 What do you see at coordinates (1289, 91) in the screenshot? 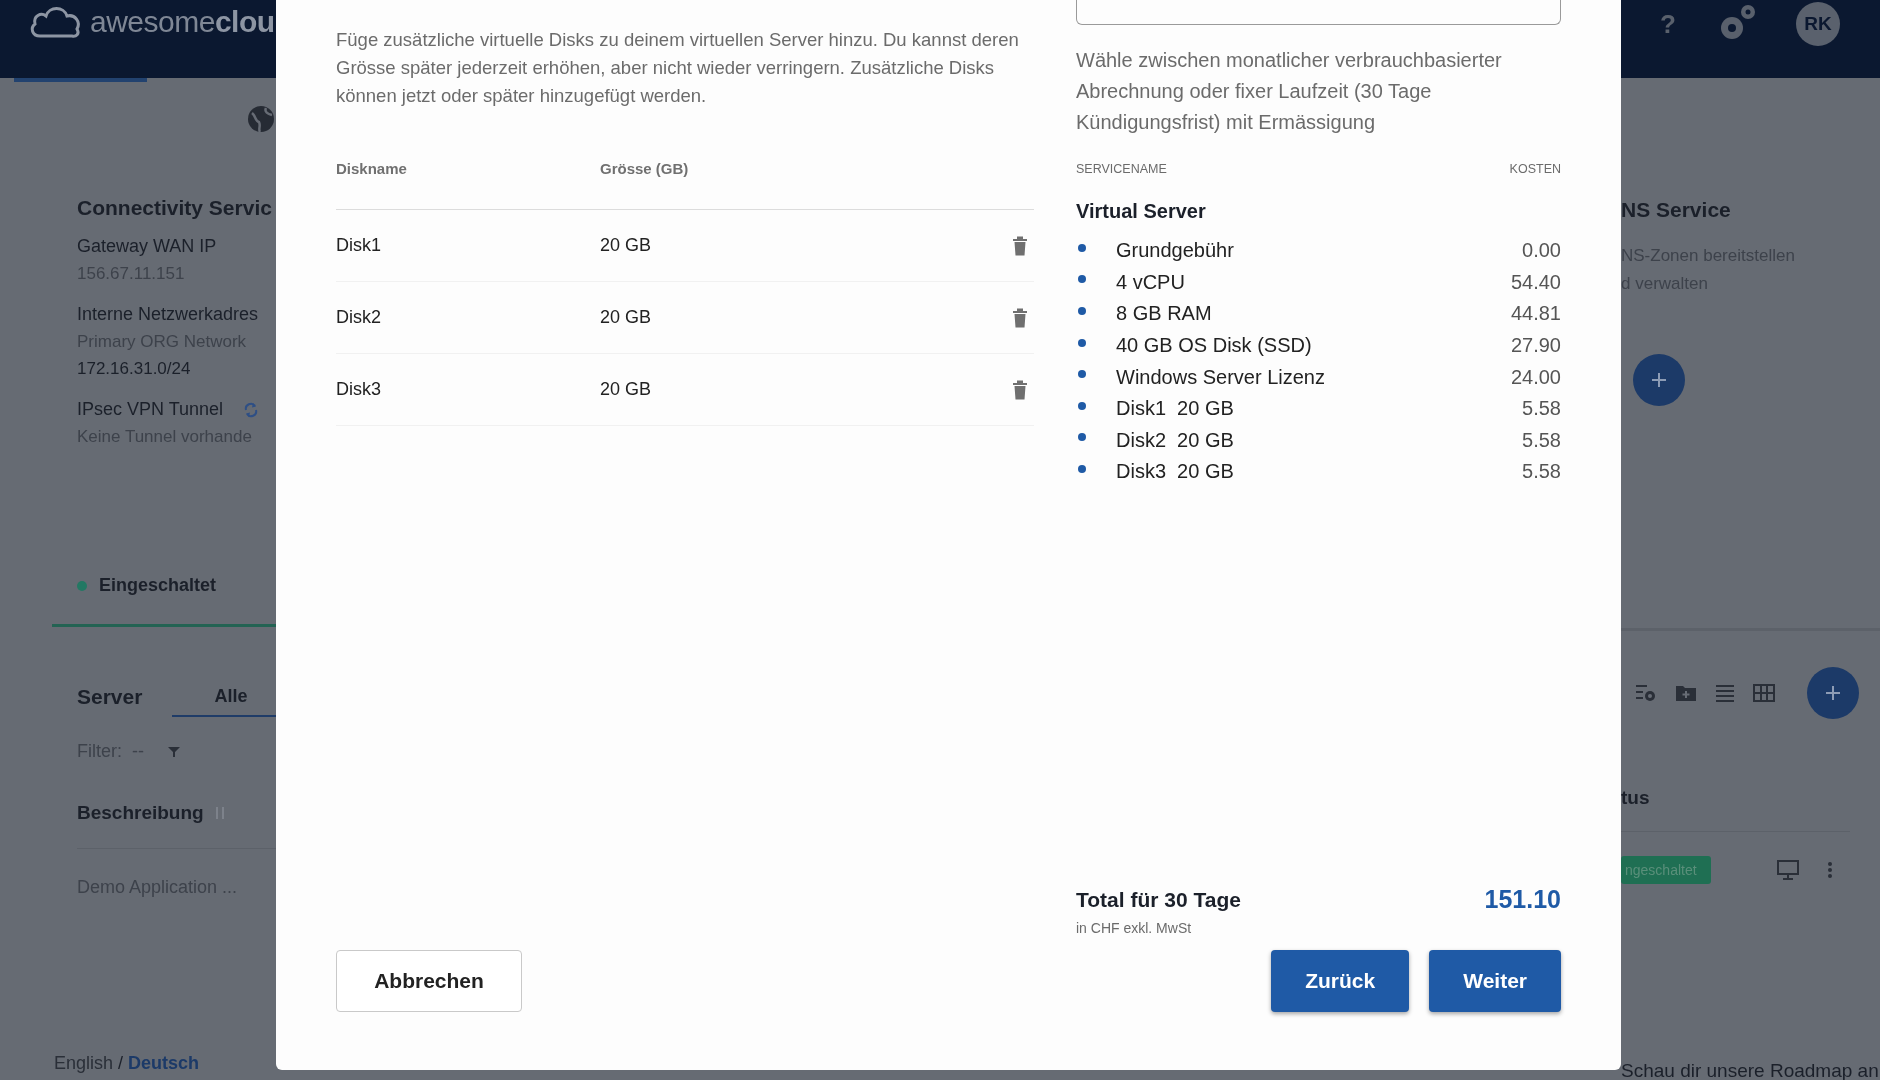
I see `billing-description: Wähle zwischen monatlicher verbrauchbasierter Abrechnung oder fixer Laufzeit (30 Tage Kündigungsfrist) mit Ermässigung` at bounding box center [1289, 91].